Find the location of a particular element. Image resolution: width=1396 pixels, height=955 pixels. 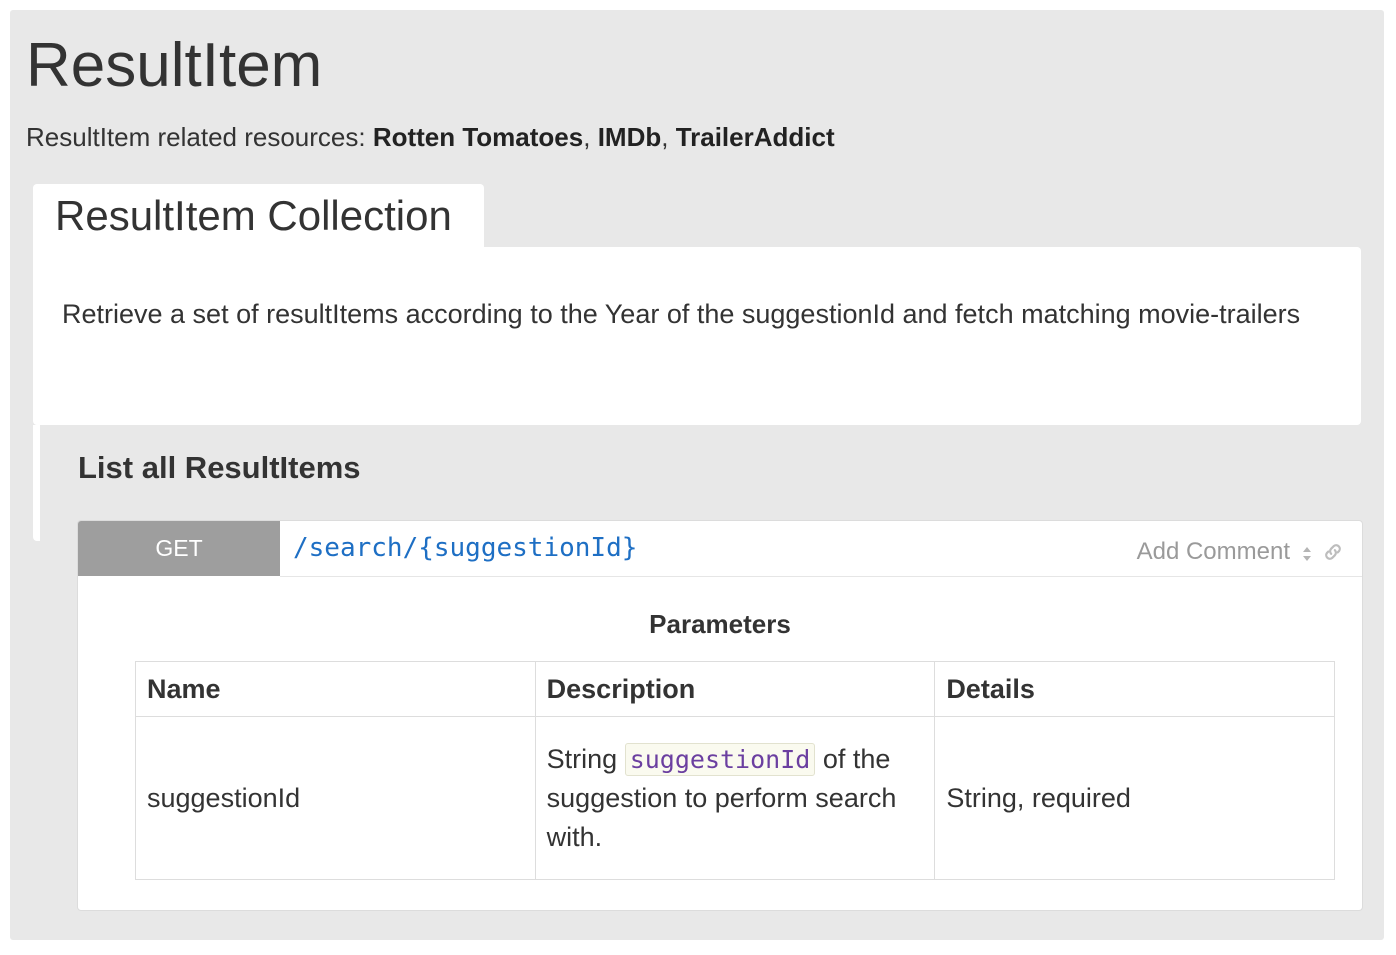

page-title: ResultItem is located at coordinates (174, 65).